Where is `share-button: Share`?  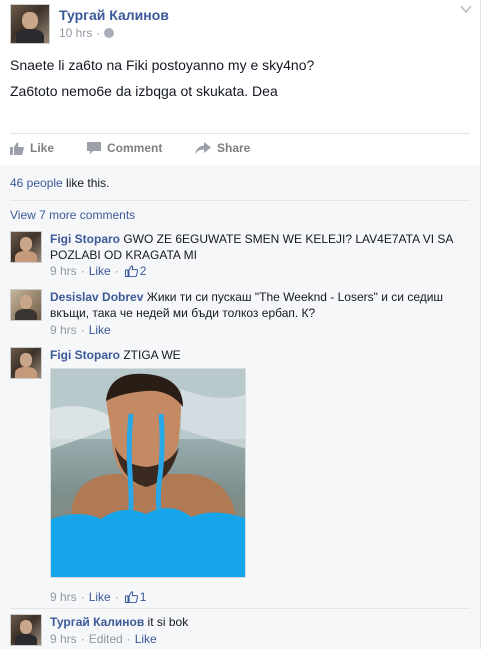
share-button: Share is located at coordinates (222, 148).